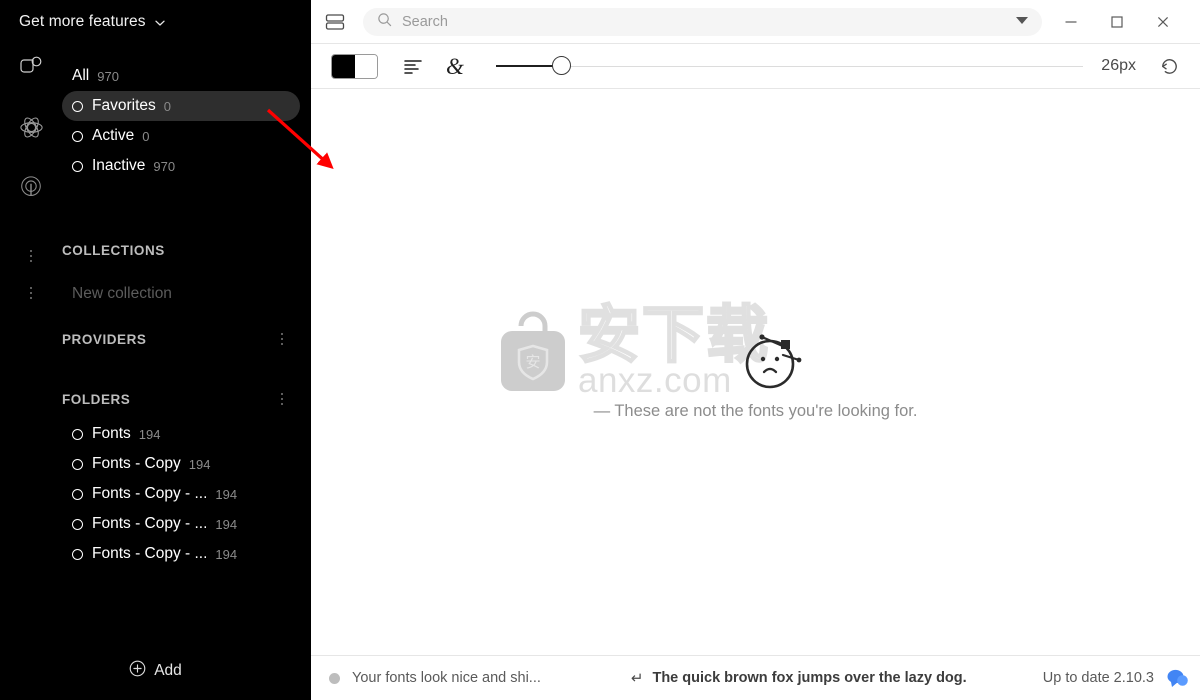 Image resolution: width=1200 pixels, height=700 pixels. Describe the element at coordinates (124, 105) in the screenshot. I see `sidebar-item-favorites-label: Favorites` at that location.